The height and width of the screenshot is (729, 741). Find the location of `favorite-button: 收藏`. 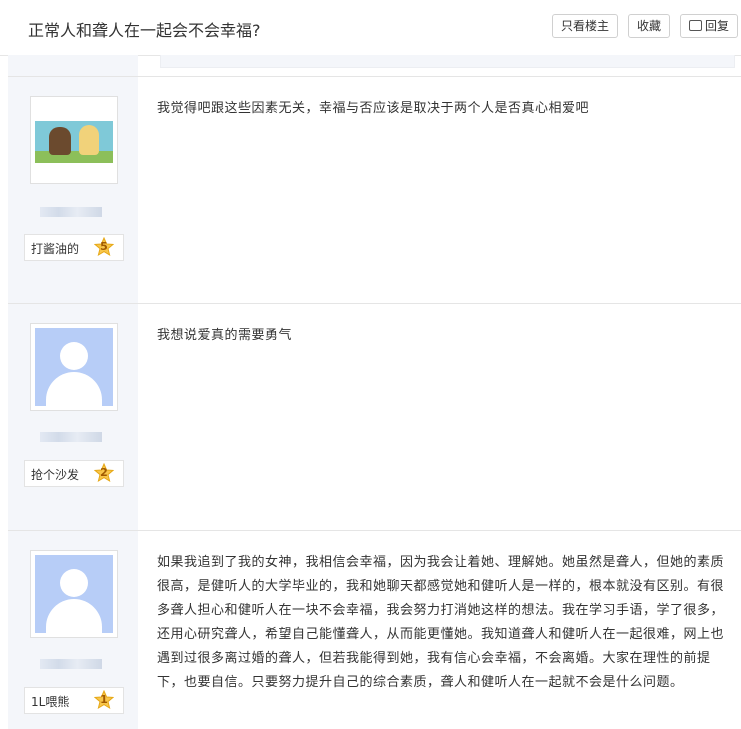

favorite-button: 收藏 is located at coordinates (649, 26).